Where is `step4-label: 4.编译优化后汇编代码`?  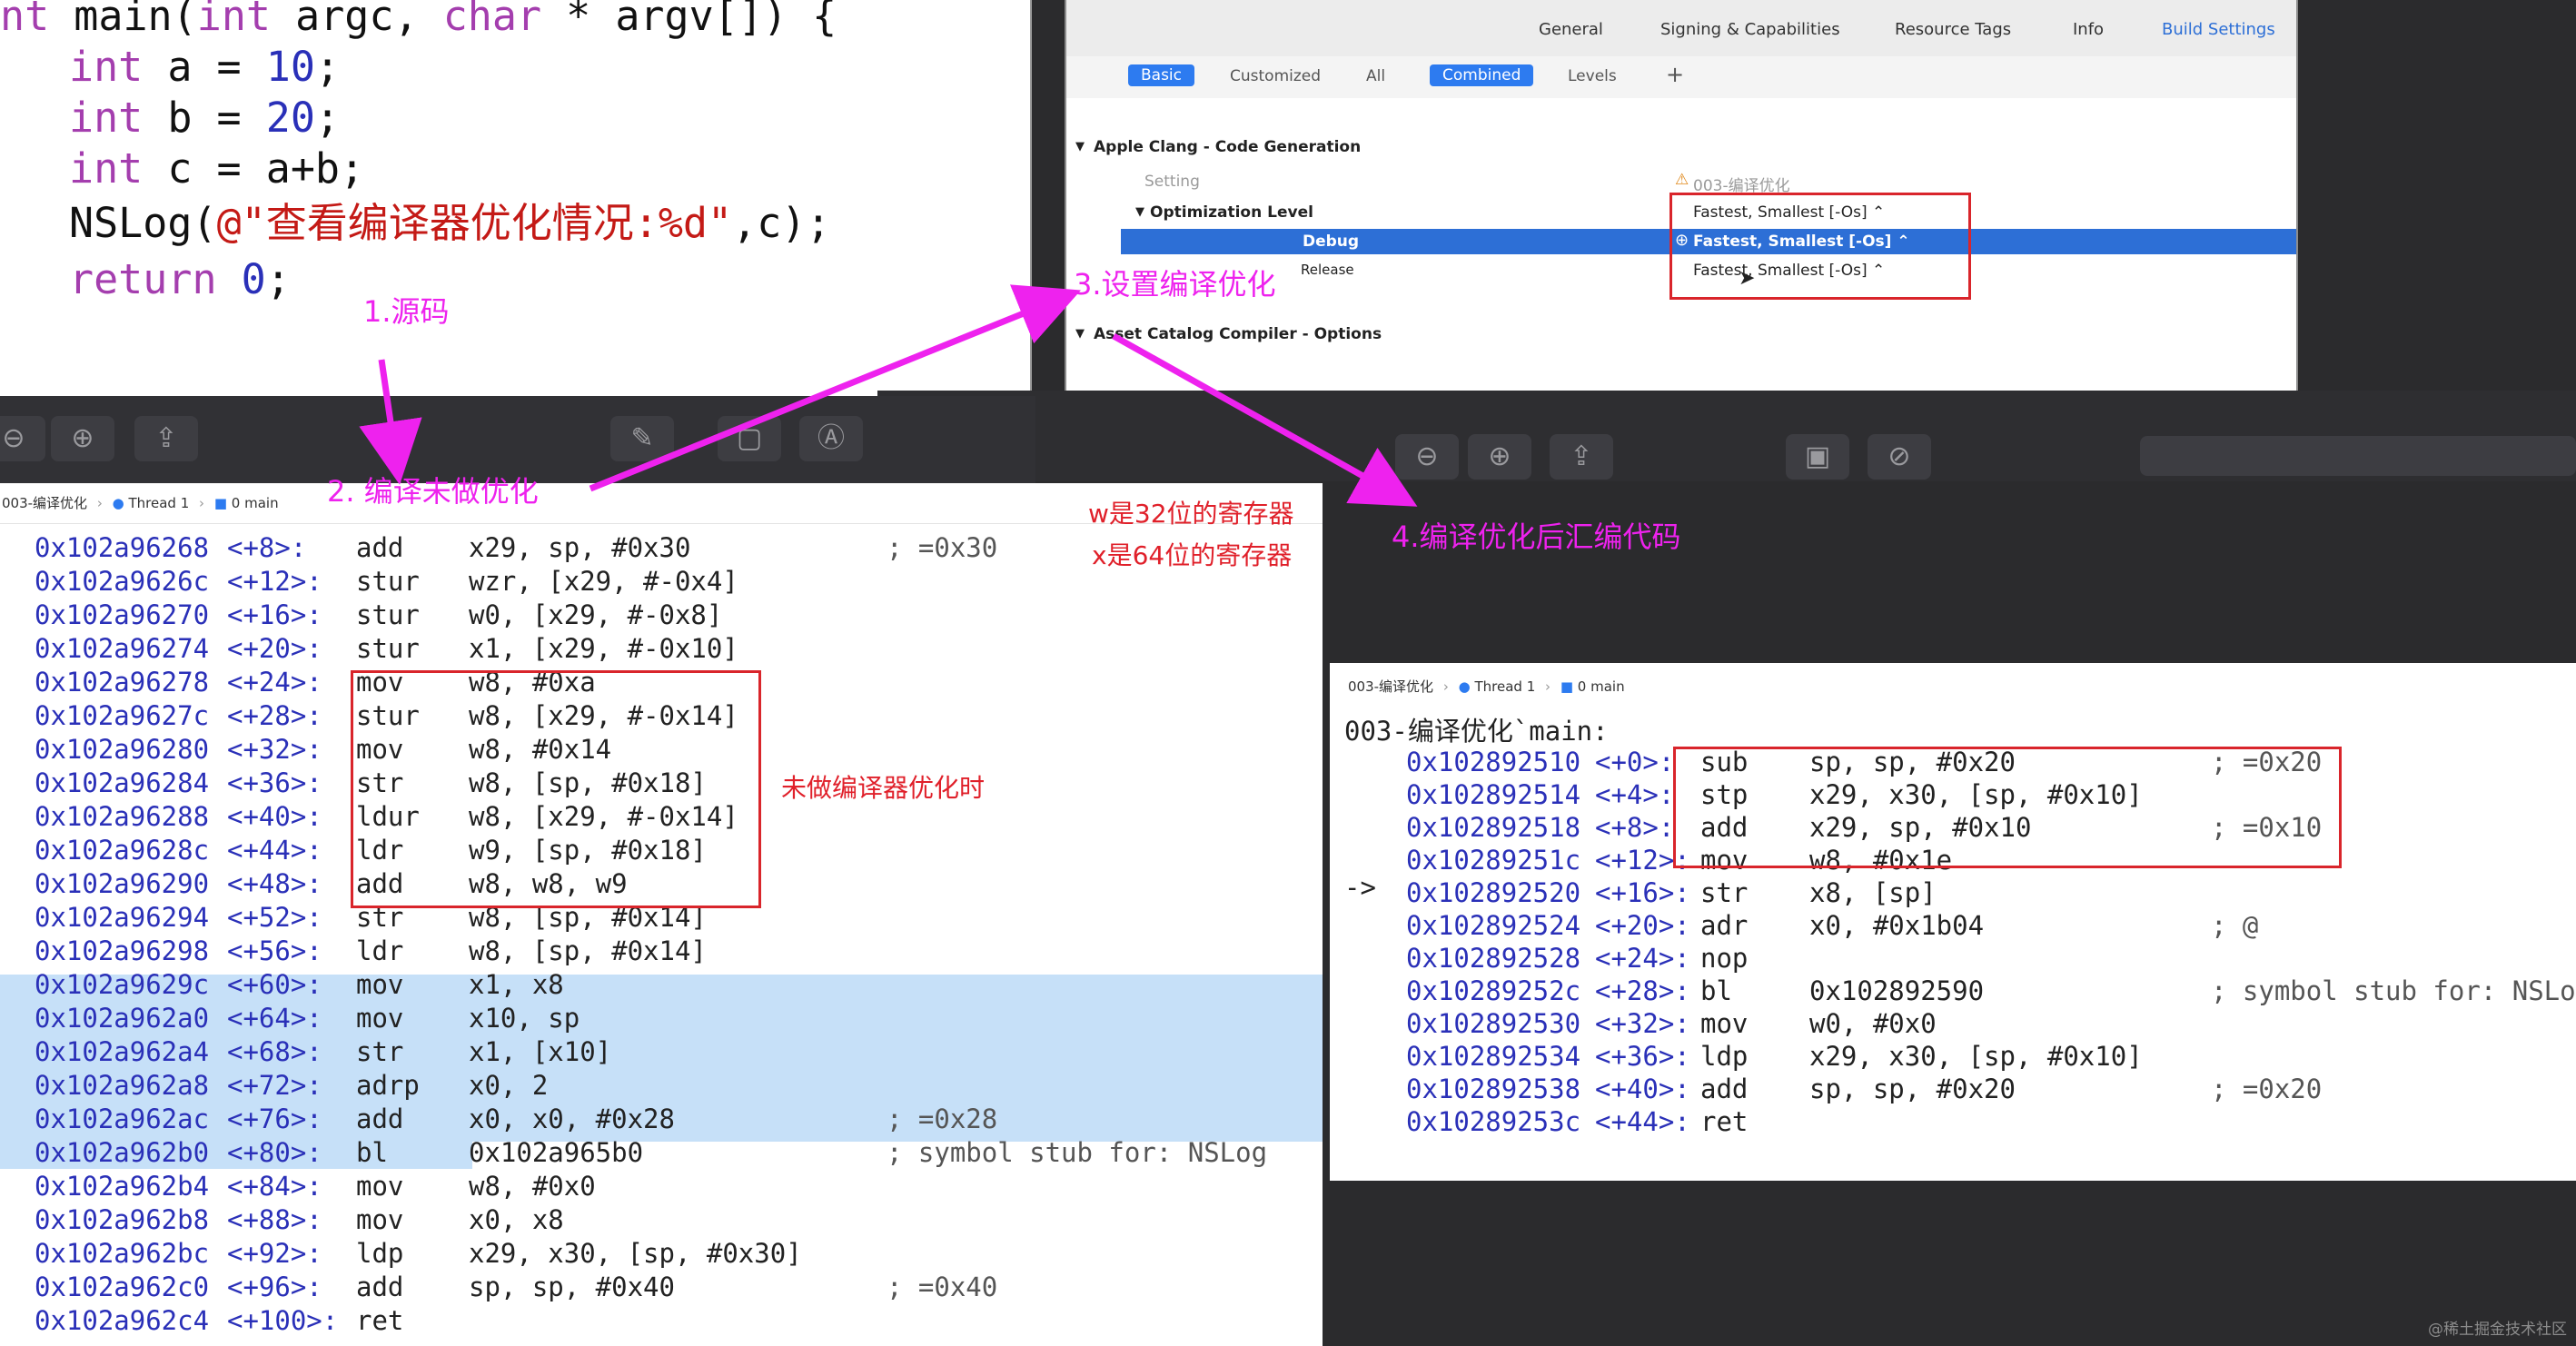 step4-label: 4.编译优化后汇编代码 is located at coordinates (1536, 537).